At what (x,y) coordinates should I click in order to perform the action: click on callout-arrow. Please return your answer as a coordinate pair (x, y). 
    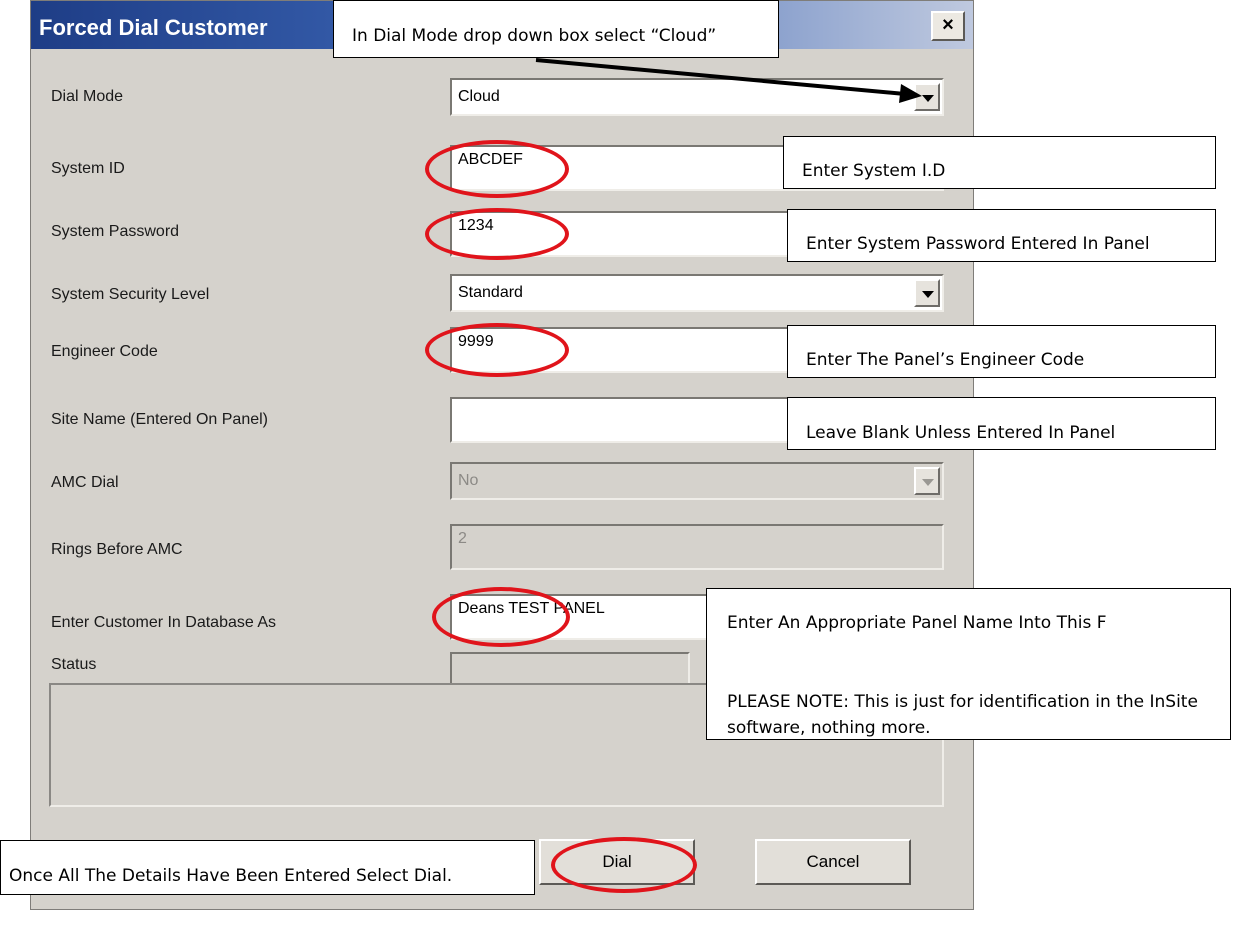
    Looking at the image, I should click on (728, 80).